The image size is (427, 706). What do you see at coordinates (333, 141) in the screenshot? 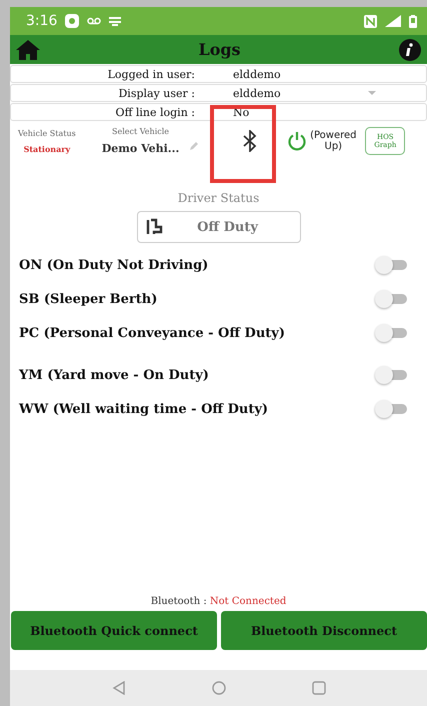
I see `power-state: (Powered Up)` at bounding box center [333, 141].